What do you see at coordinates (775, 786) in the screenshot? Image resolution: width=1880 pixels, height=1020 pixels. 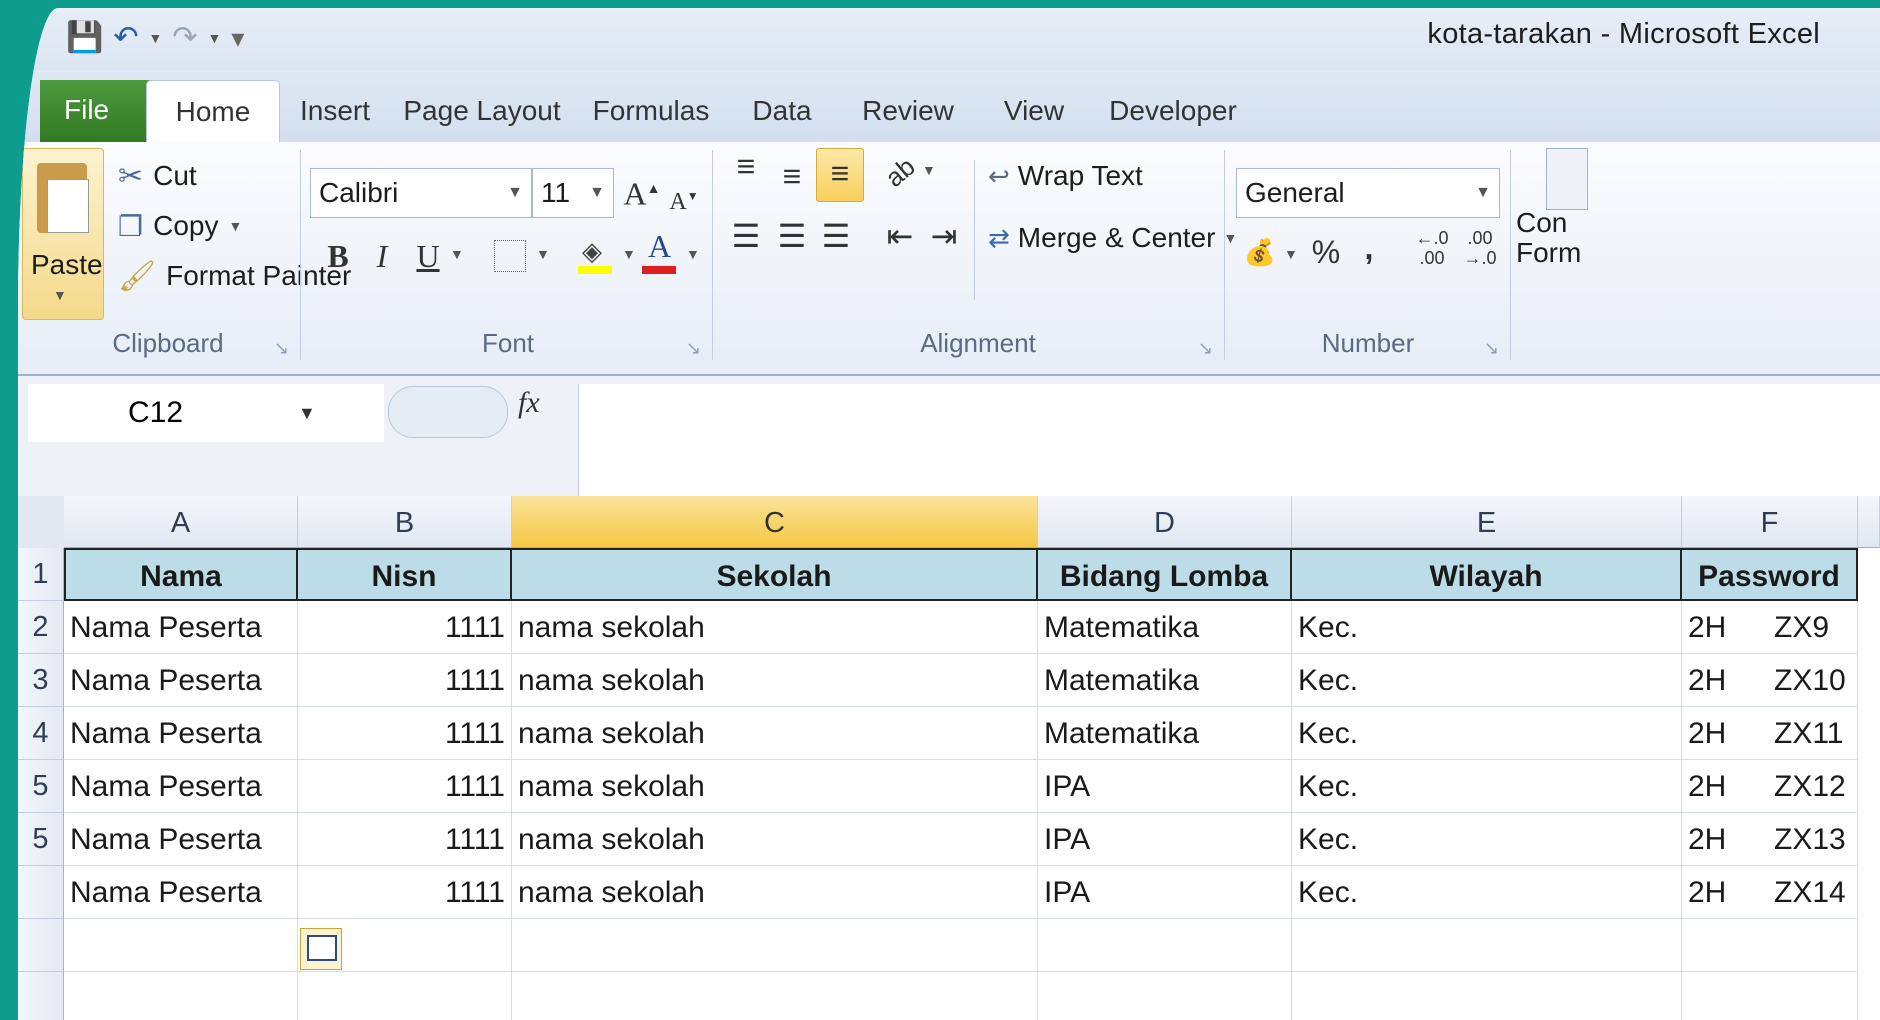 I see `cell-c5: nama sekolah` at bounding box center [775, 786].